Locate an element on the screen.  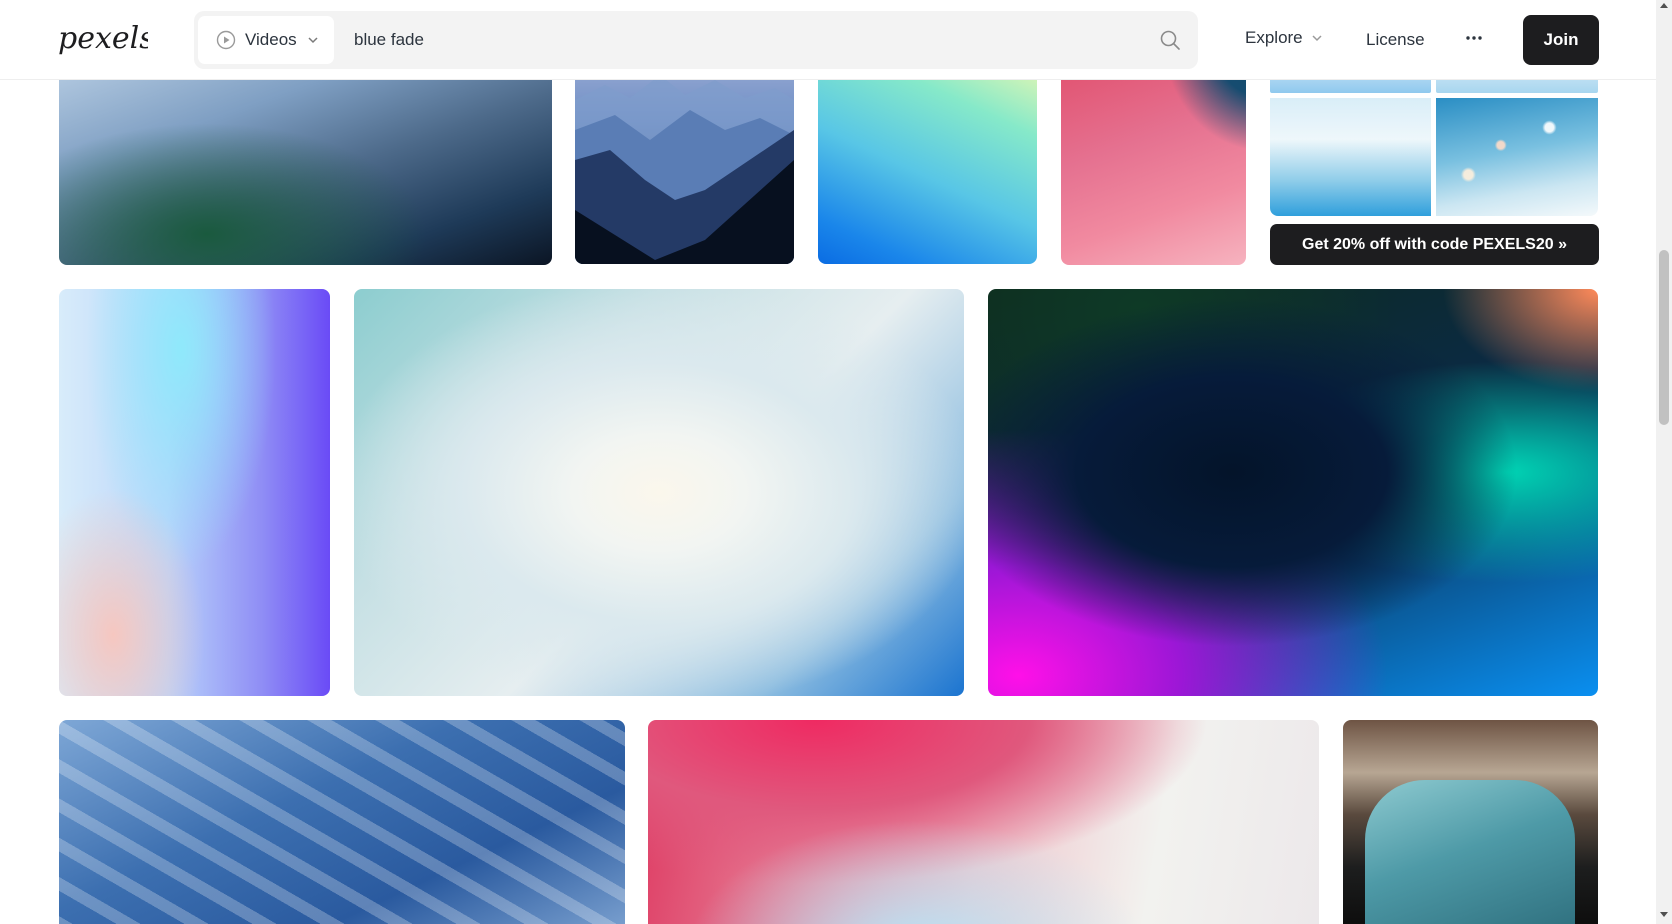
license-link: License is located at coordinates (1395, 40).